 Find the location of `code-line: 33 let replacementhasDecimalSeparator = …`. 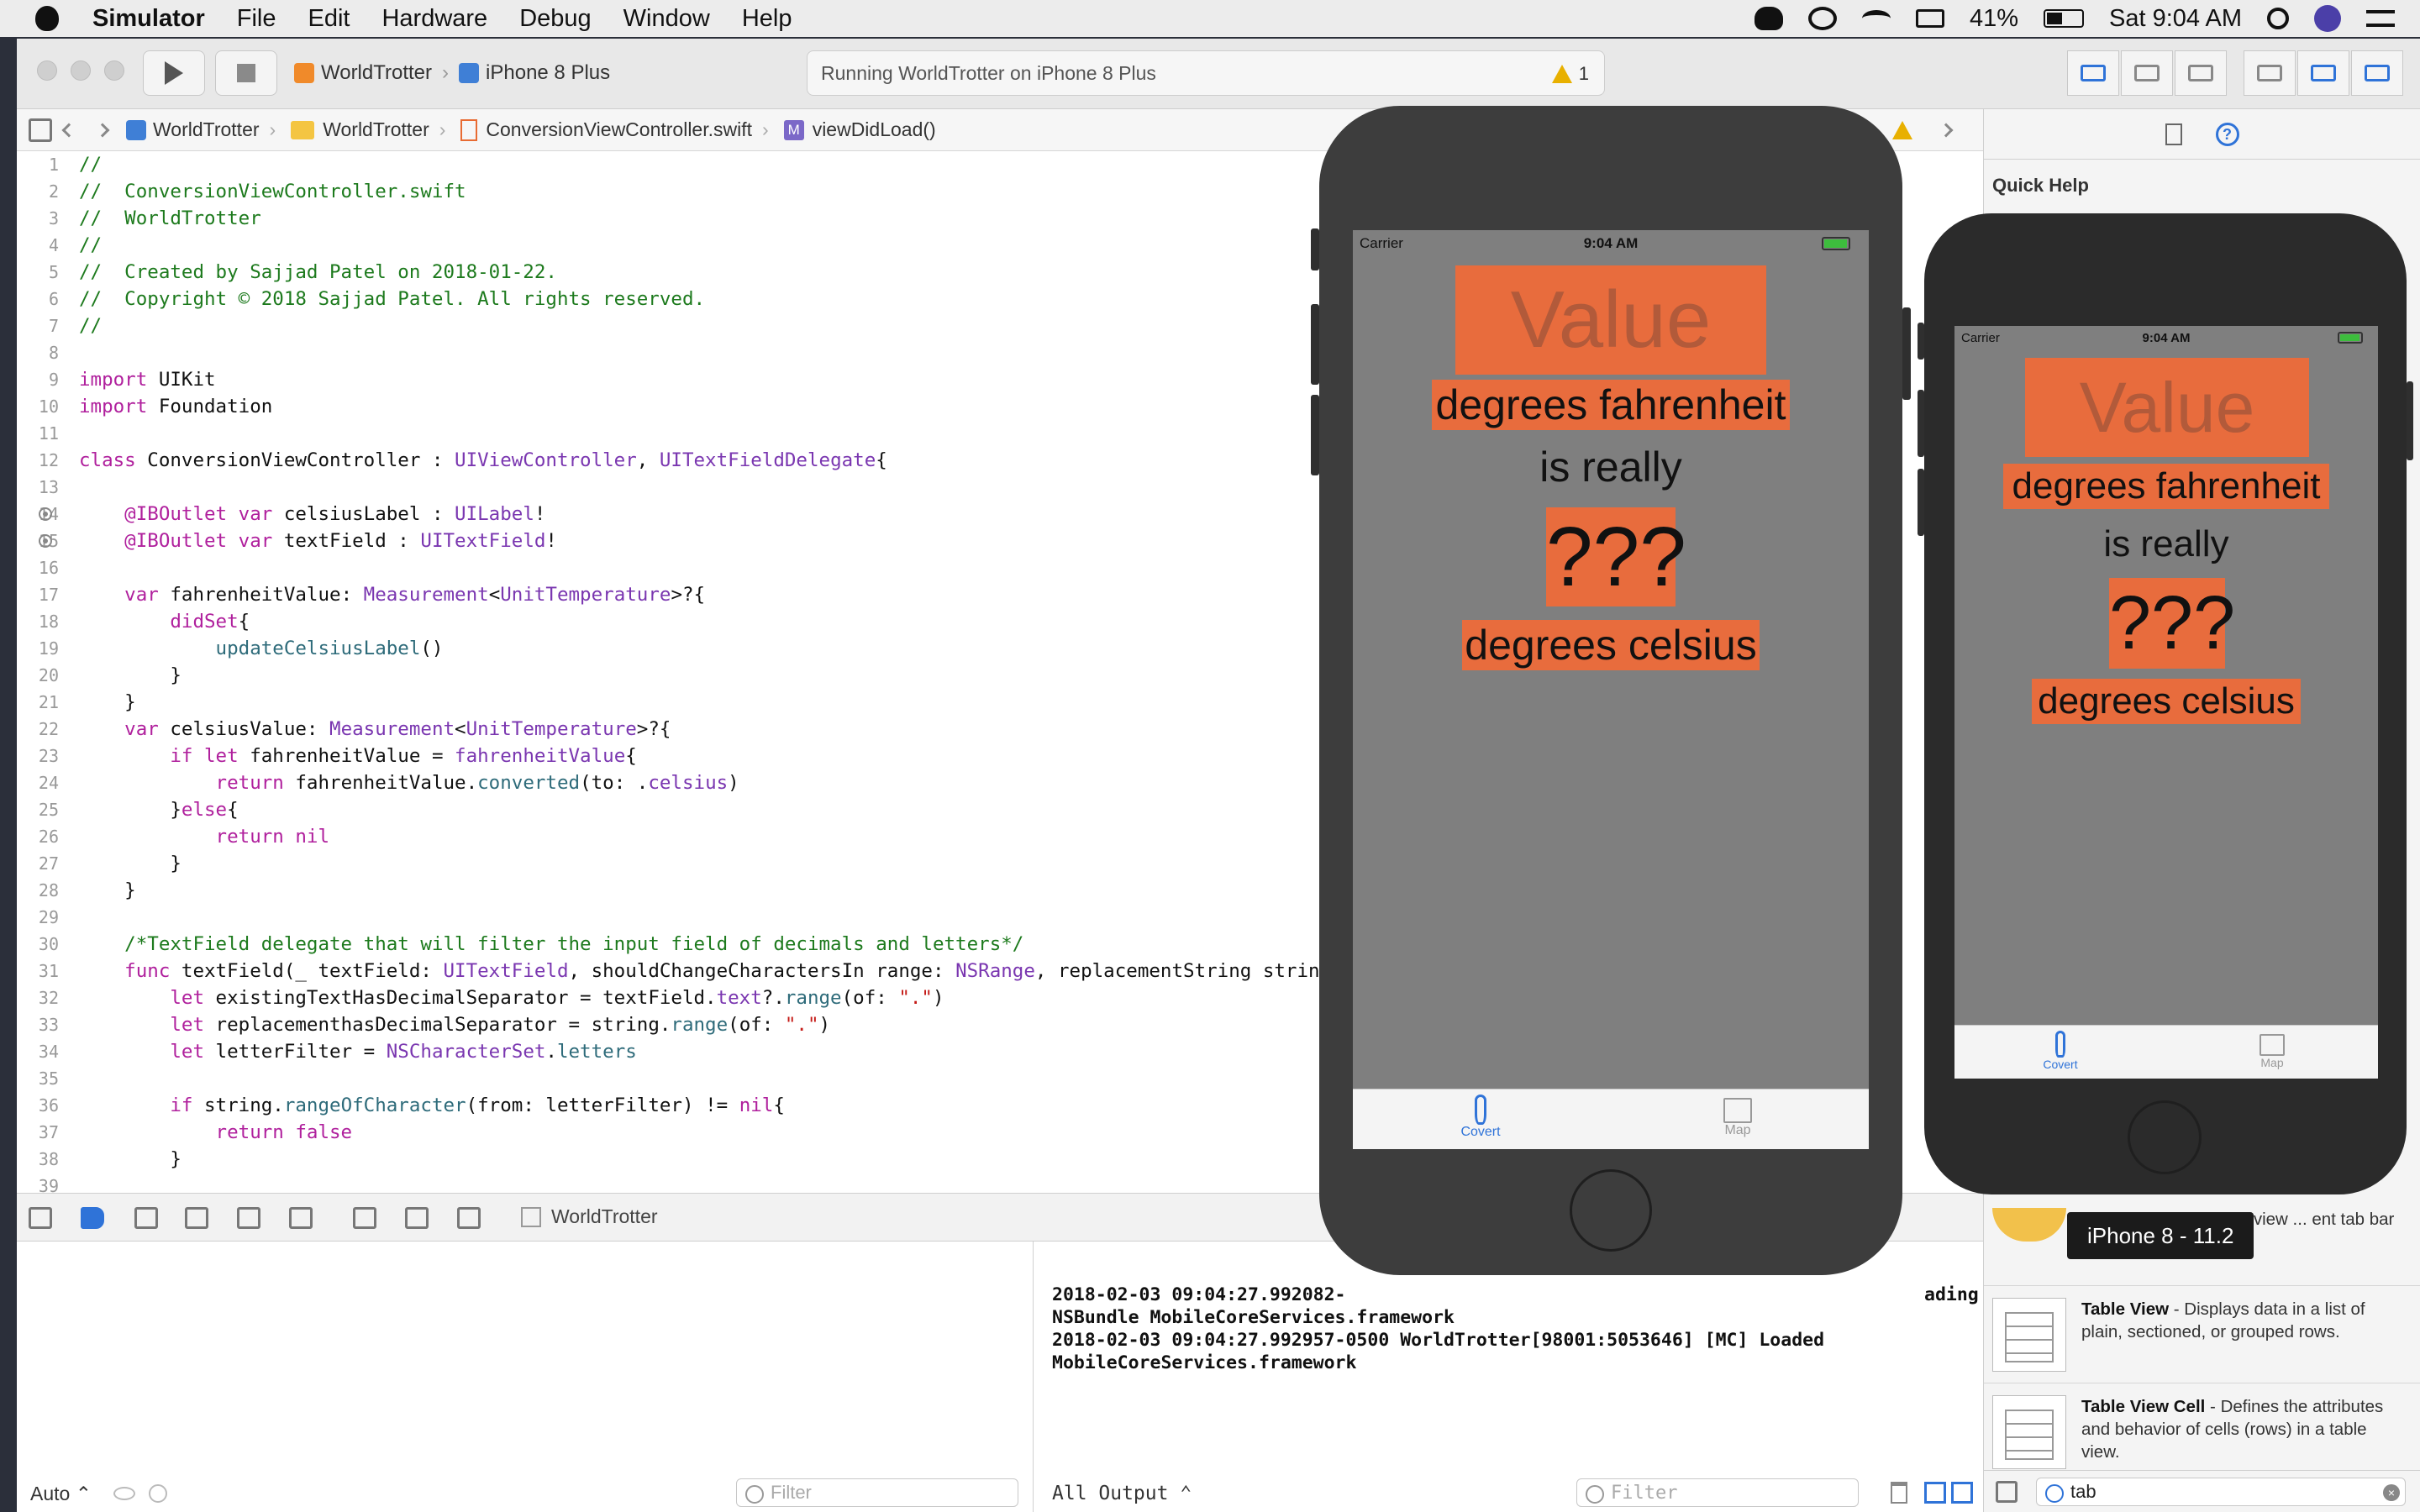

code-line: 33 let replacementhasDecimalSeparator = … is located at coordinates (673, 1024).